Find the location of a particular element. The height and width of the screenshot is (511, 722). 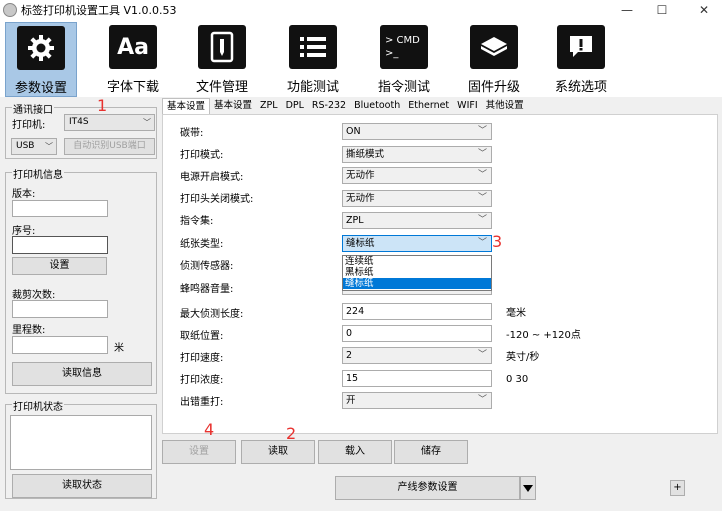

paper-type-dropdown: 连续纸 黑标纸 缝标纸 is located at coordinates (417, 273).